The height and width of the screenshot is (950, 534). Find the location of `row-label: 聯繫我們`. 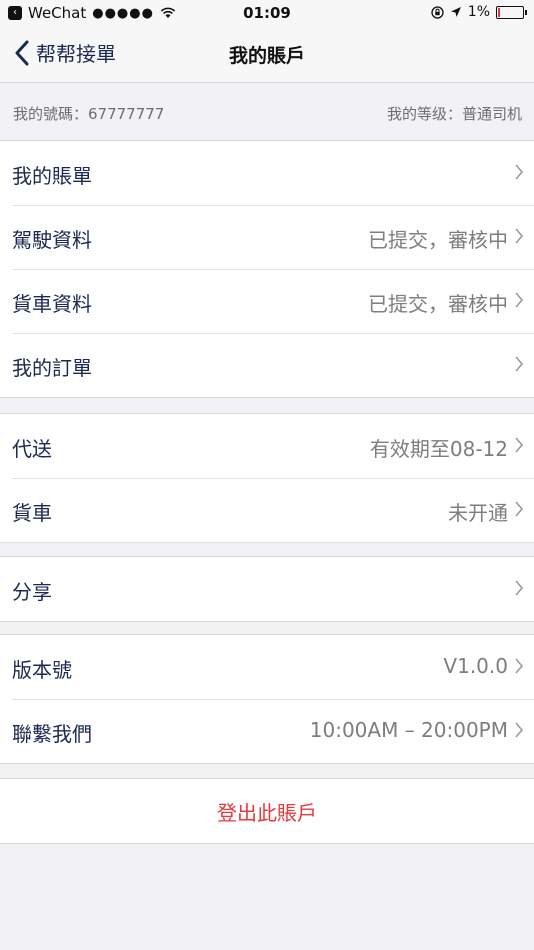

row-label: 聯繫我們 is located at coordinates (52, 734).